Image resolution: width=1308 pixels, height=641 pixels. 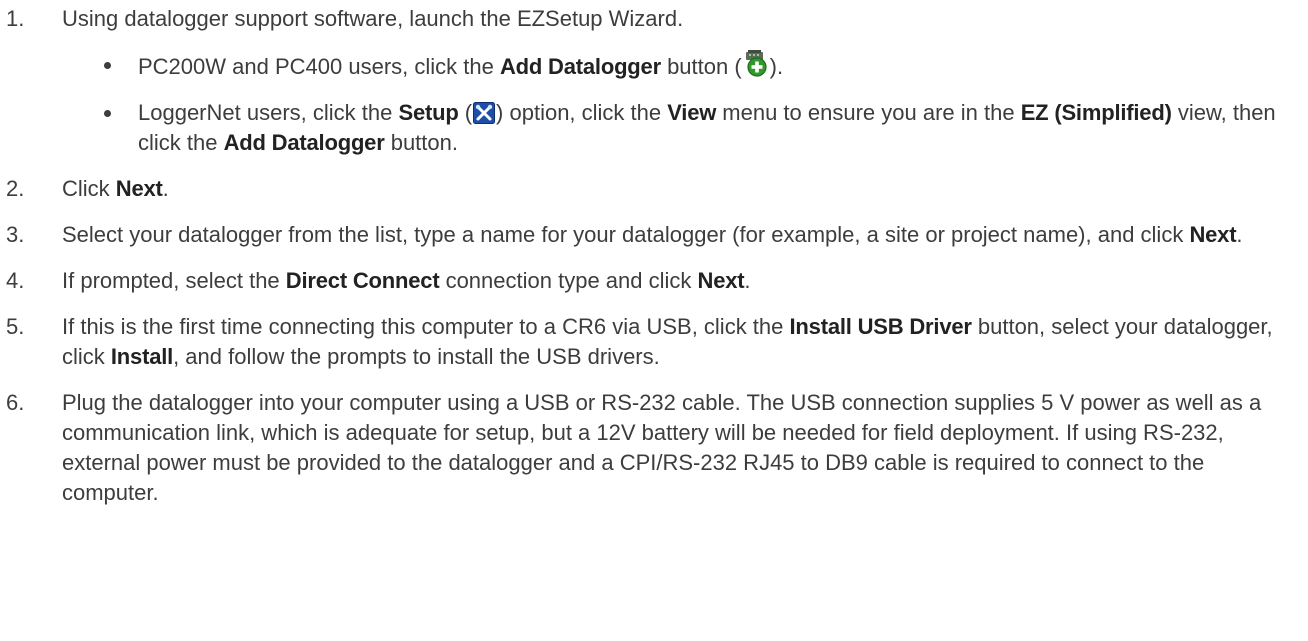 I want to click on sub-step-text: )., so click(x=776, y=66).